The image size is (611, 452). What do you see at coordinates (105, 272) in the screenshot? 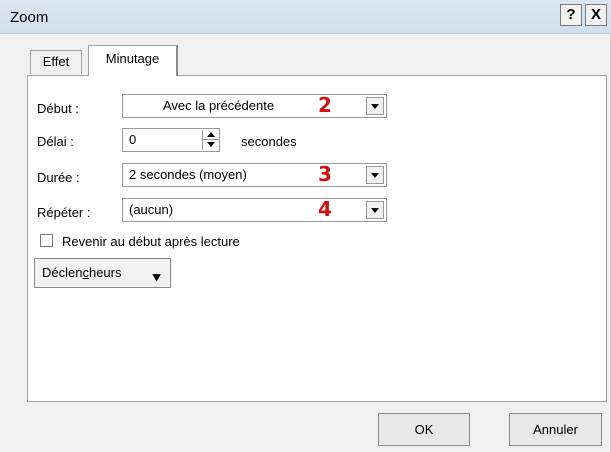
I see `triggers-label-post: heurs` at bounding box center [105, 272].